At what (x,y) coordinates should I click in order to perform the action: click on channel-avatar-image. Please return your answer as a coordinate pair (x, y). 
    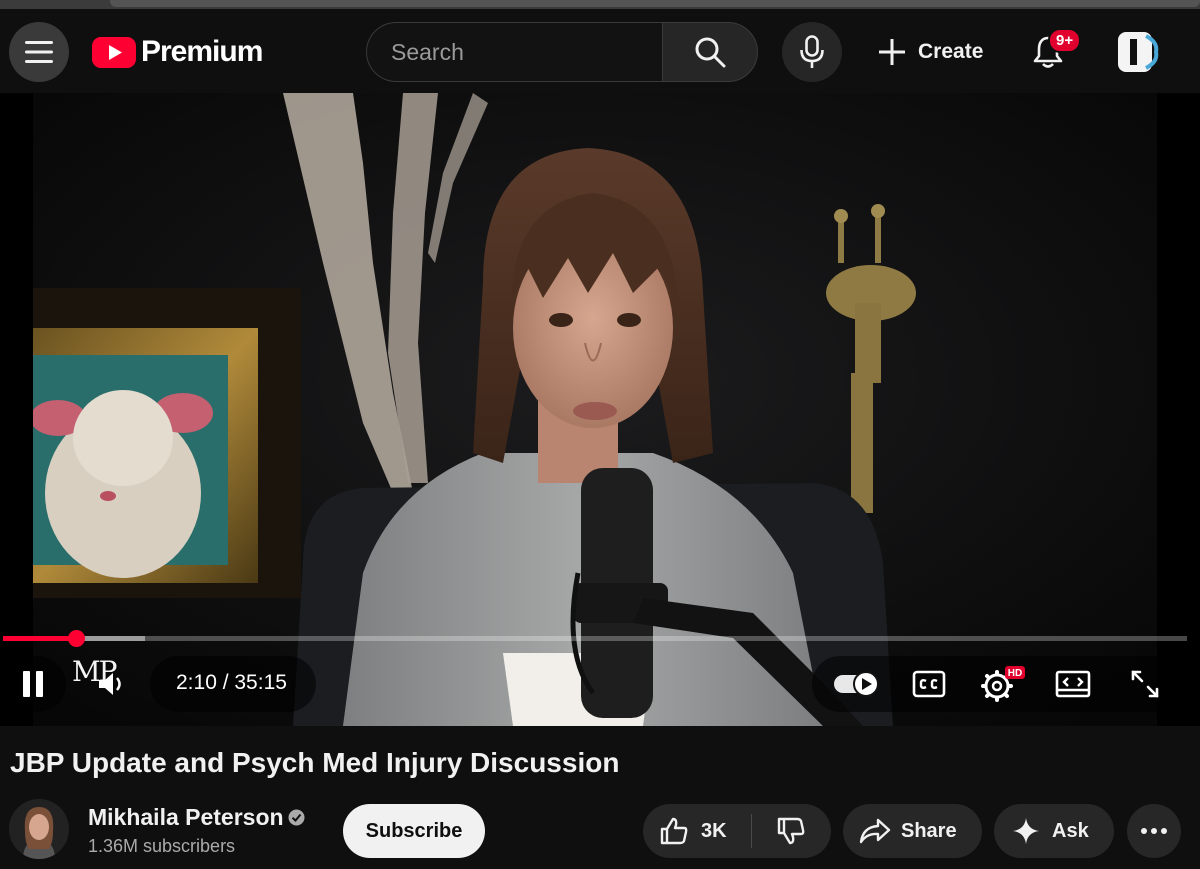
    Looking at the image, I should click on (39, 829).